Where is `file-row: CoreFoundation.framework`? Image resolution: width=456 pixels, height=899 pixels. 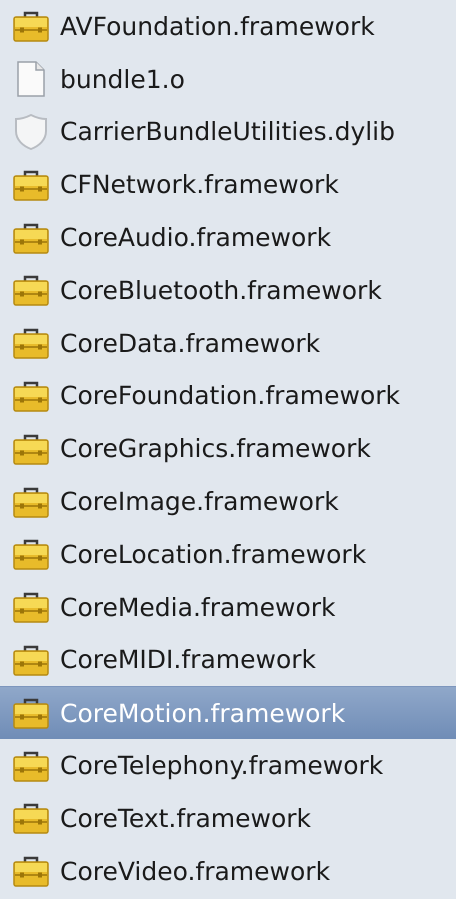
file-row: CoreFoundation.framework is located at coordinates (228, 396).